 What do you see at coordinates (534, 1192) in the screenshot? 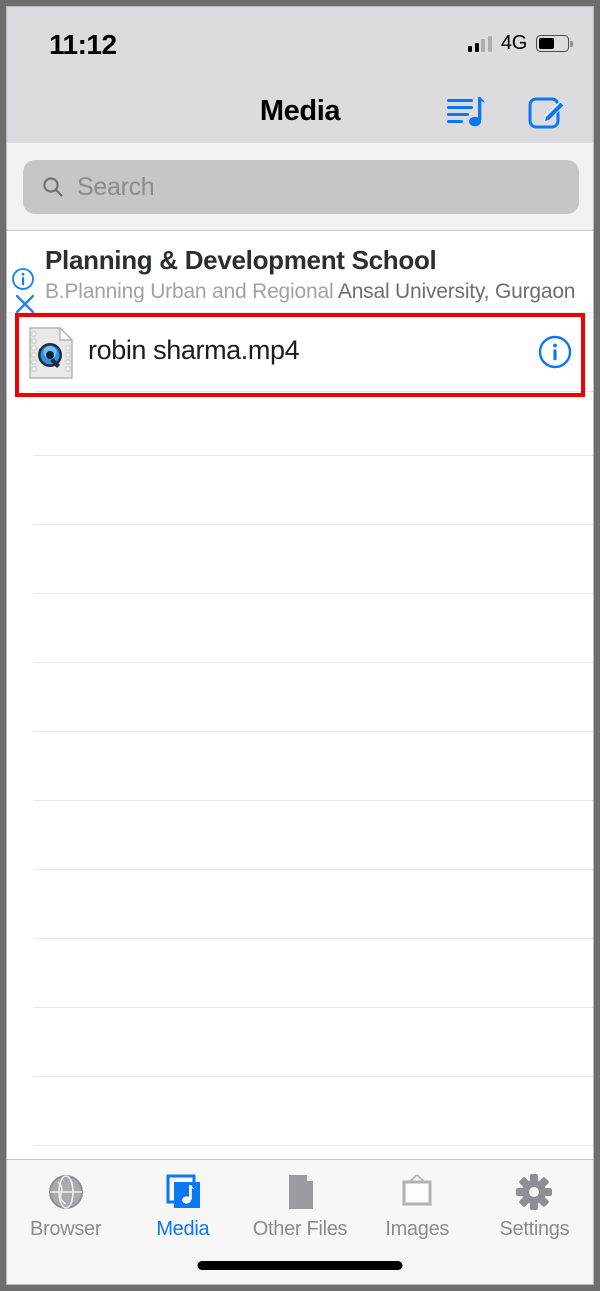
I see `gear-icon` at bounding box center [534, 1192].